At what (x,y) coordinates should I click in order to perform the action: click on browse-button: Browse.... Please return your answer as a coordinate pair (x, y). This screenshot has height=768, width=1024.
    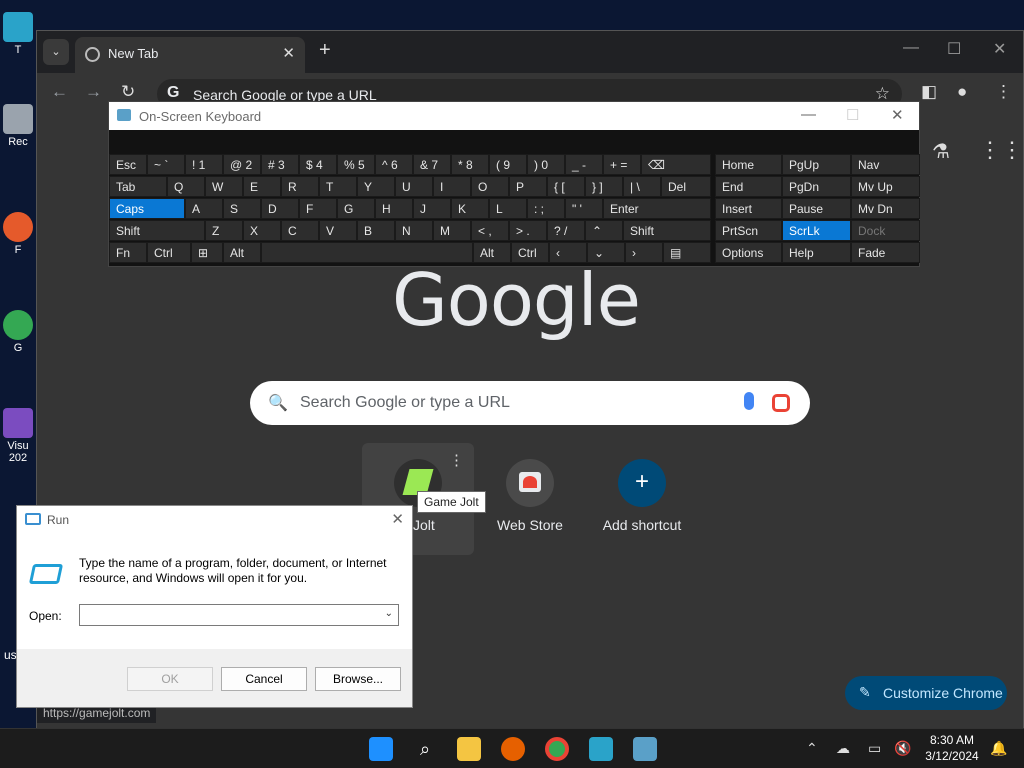
    Looking at the image, I should click on (358, 679).